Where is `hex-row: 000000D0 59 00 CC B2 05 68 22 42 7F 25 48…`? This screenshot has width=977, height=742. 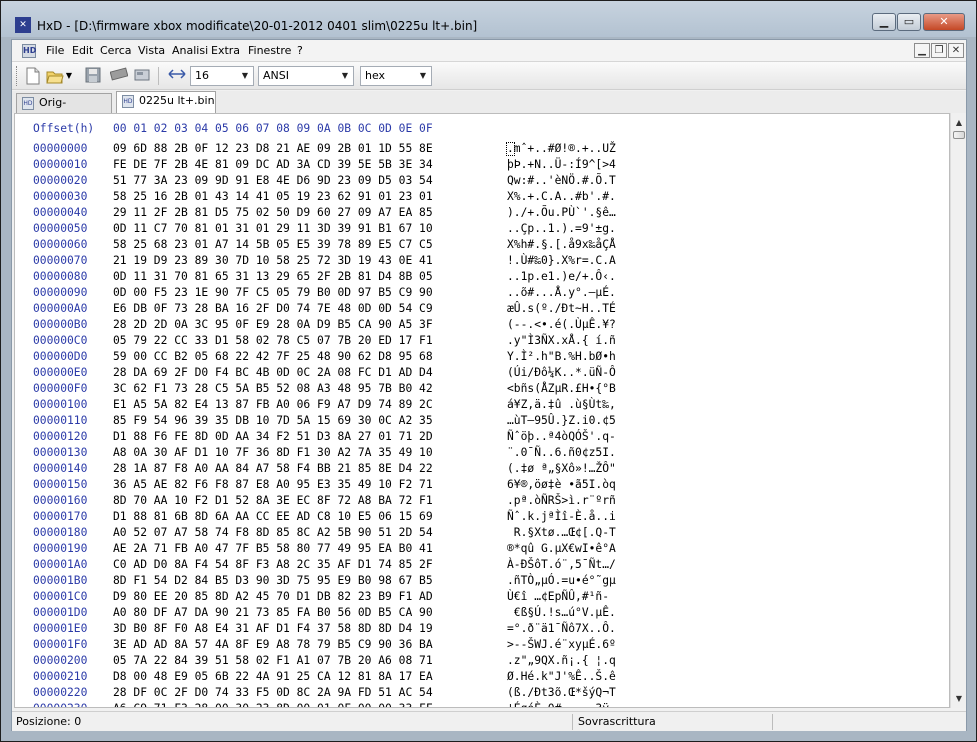
hex-row: 000000D0 59 00 CC B2 05 68 22 42 7F 25 48… is located at coordinates (480, 358).